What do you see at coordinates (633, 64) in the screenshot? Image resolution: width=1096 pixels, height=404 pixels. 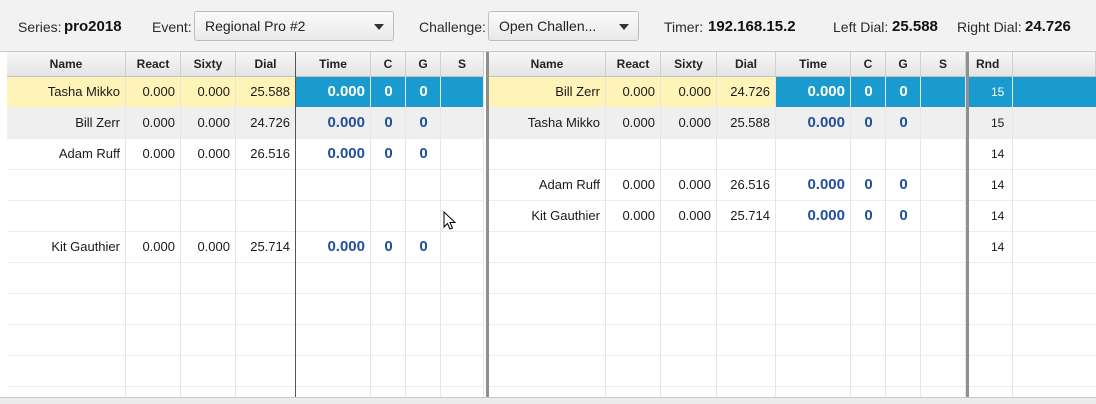 I see `lane-right-header-react: React` at bounding box center [633, 64].